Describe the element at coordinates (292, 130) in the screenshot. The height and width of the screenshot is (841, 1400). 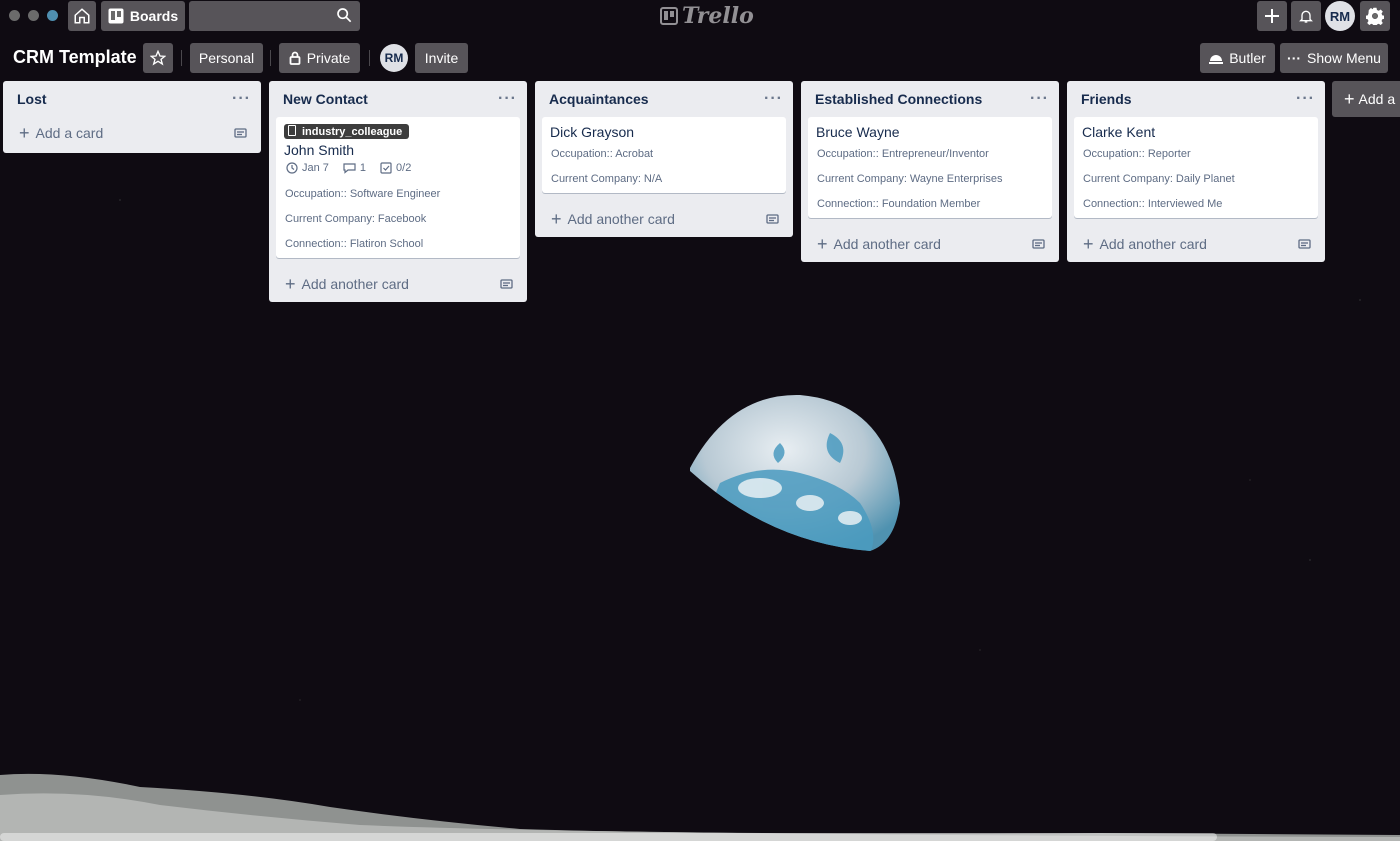
I see `label-indicator-icon` at that location.